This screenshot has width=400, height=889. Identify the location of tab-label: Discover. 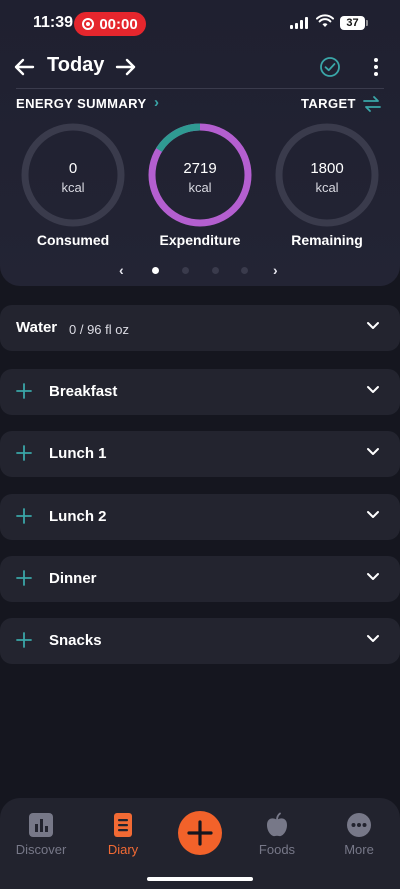
(41, 849).